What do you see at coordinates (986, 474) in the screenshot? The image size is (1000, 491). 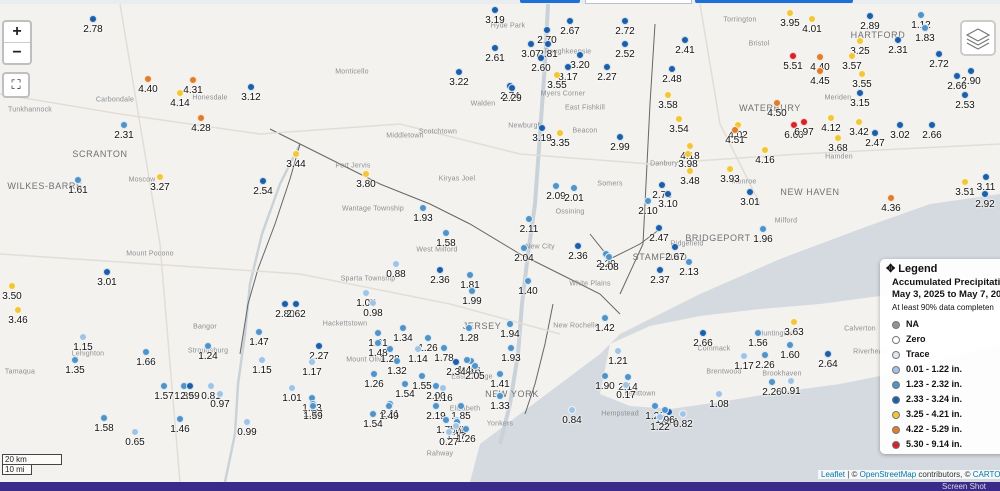 I see `carto-link: CARTO` at bounding box center [986, 474].